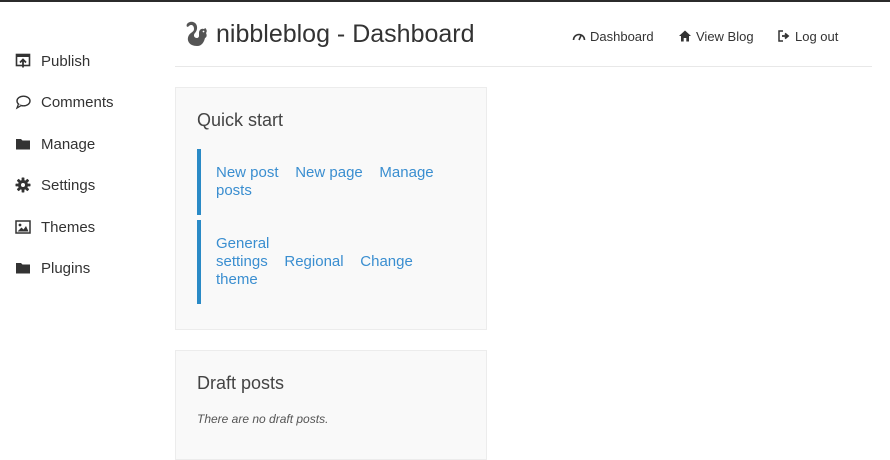  I want to click on sidebar-item-label: Manage, so click(68, 144).